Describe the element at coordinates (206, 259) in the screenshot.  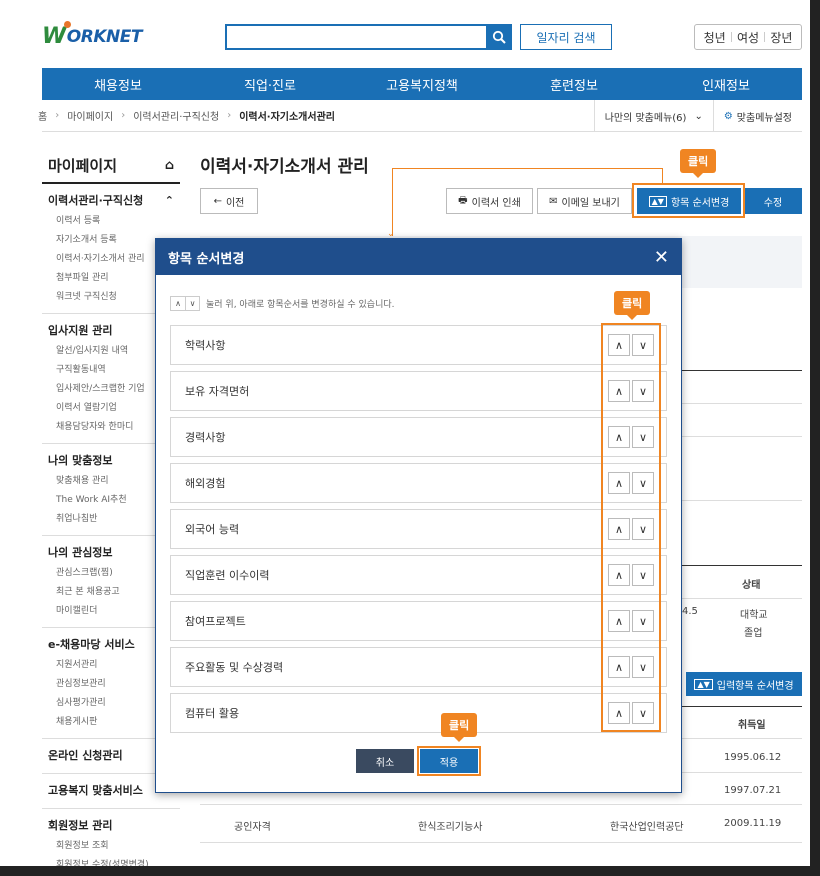
I see `dialog-title: 항목 순서변경` at that location.